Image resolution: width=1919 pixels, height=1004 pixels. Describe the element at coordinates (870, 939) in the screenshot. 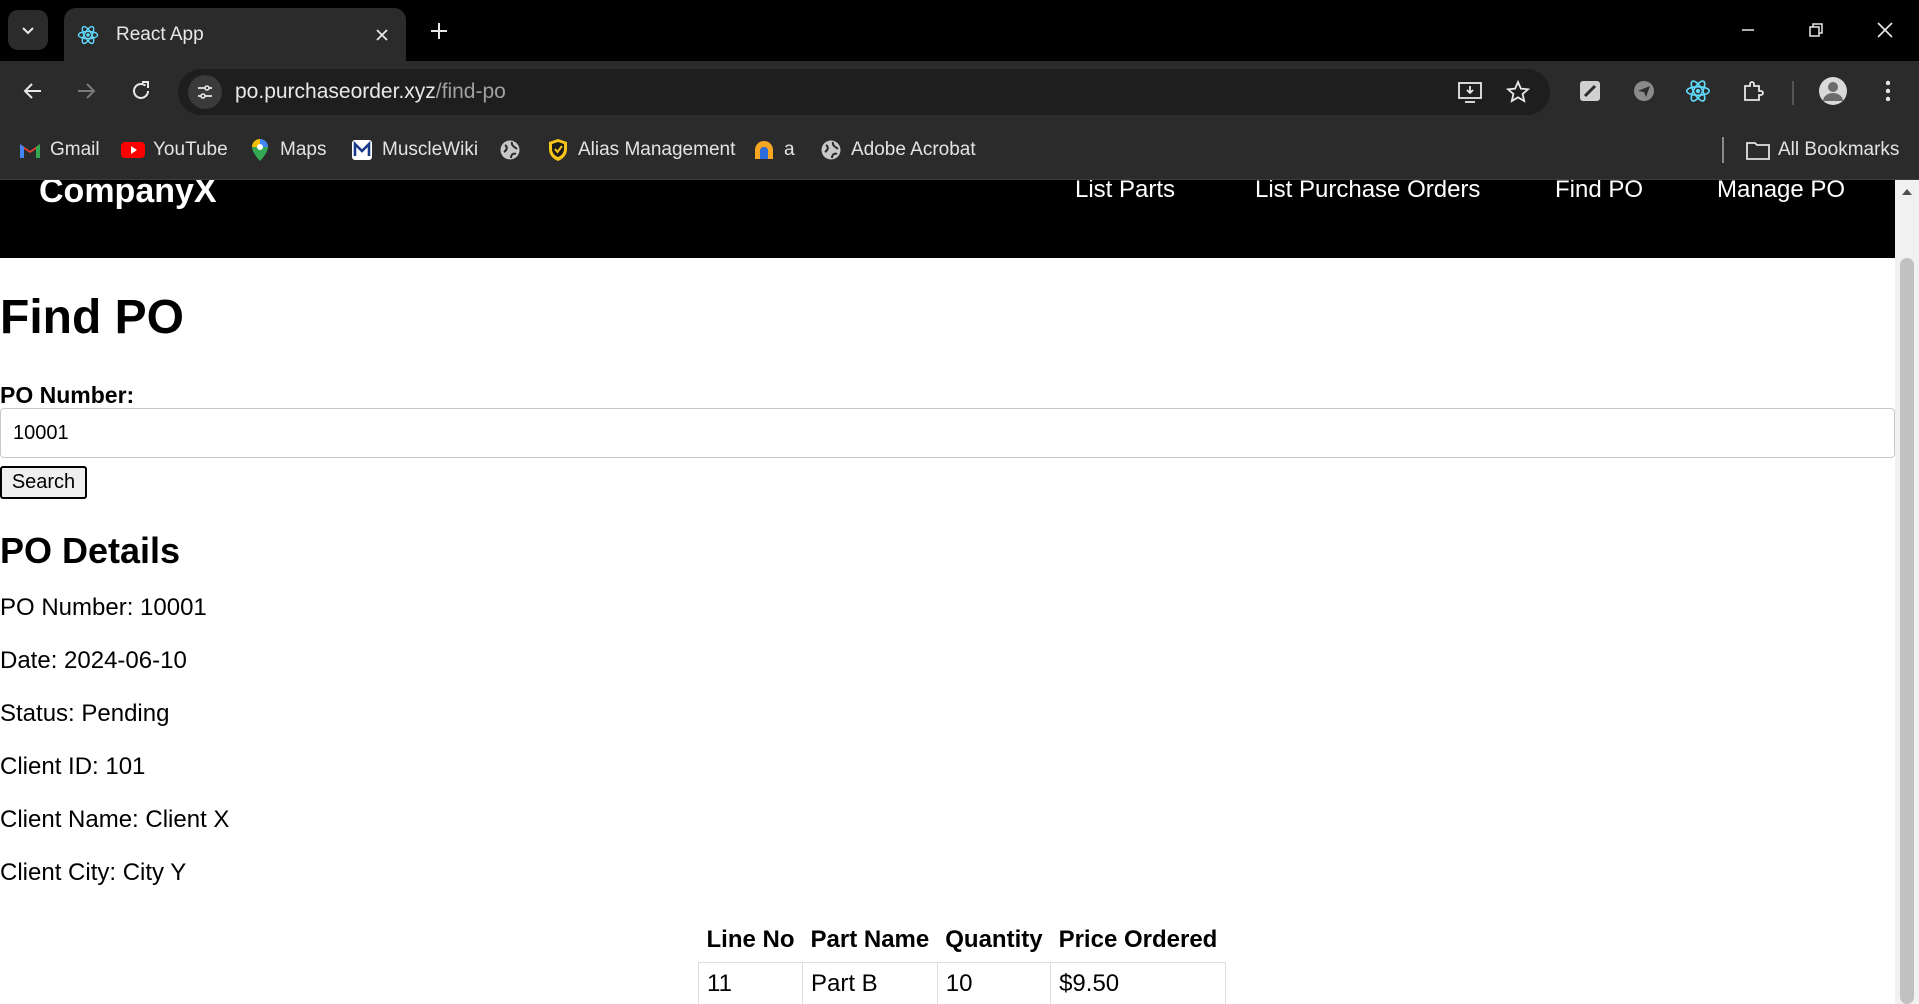

I see `column-header-part-name: Part Name` at that location.